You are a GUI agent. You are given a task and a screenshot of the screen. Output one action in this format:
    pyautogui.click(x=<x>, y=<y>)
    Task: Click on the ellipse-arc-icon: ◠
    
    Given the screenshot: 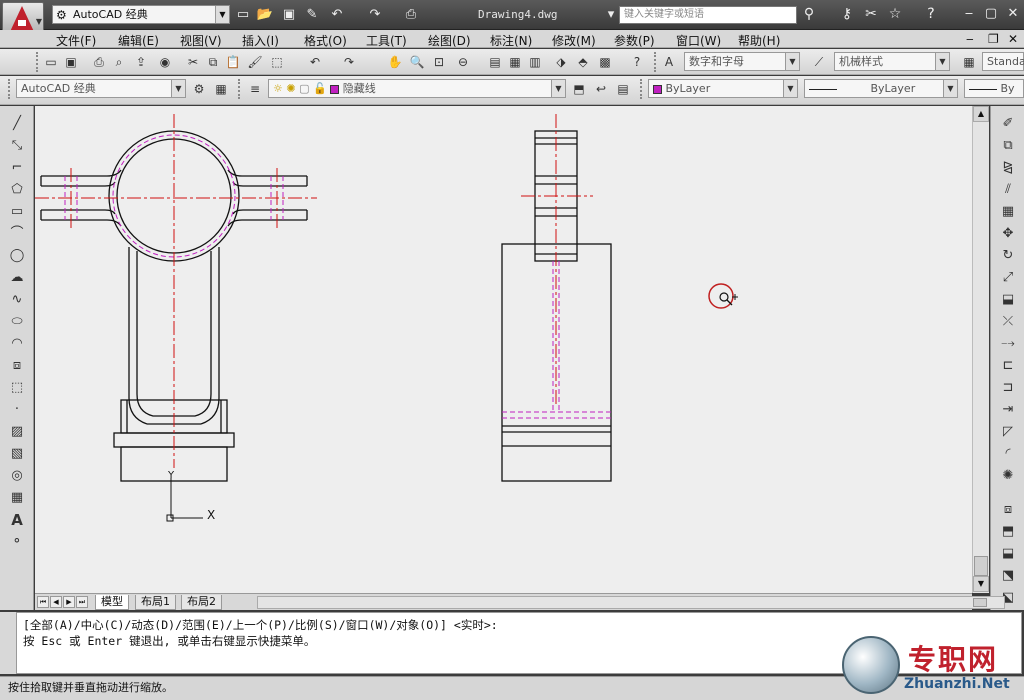 What is the action you would take?
    pyautogui.click(x=17, y=344)
    